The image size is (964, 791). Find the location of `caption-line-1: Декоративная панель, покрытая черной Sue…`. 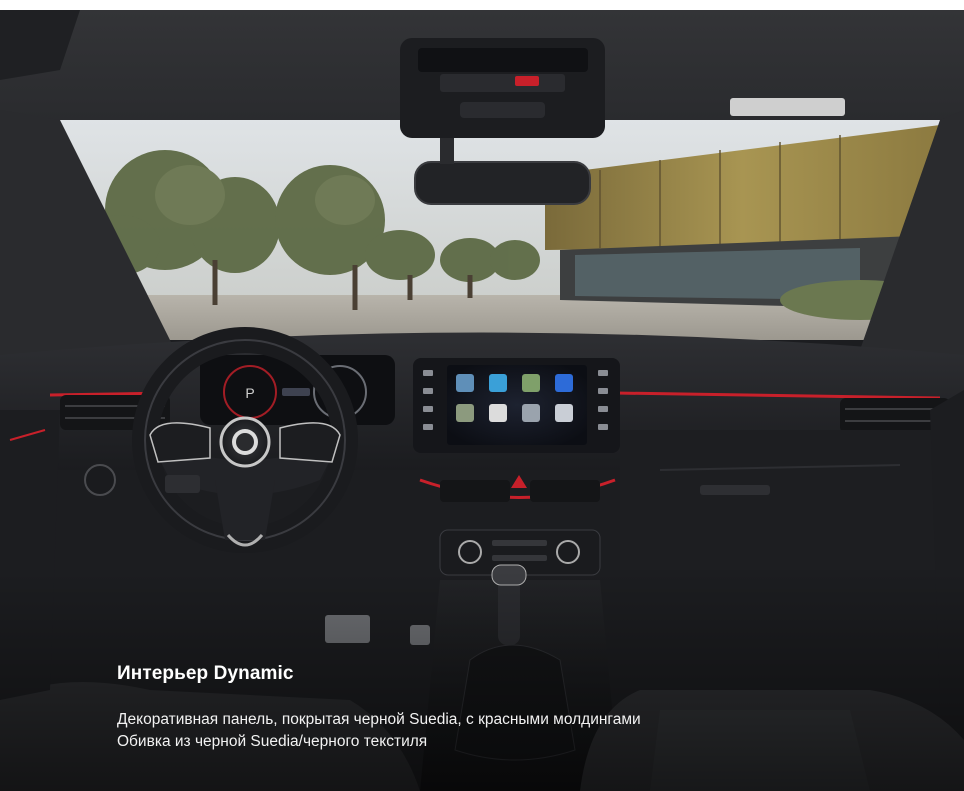

caption-line-1: Декоративная панель, покрытая черной Sue… is located at coordinates (379, 719).